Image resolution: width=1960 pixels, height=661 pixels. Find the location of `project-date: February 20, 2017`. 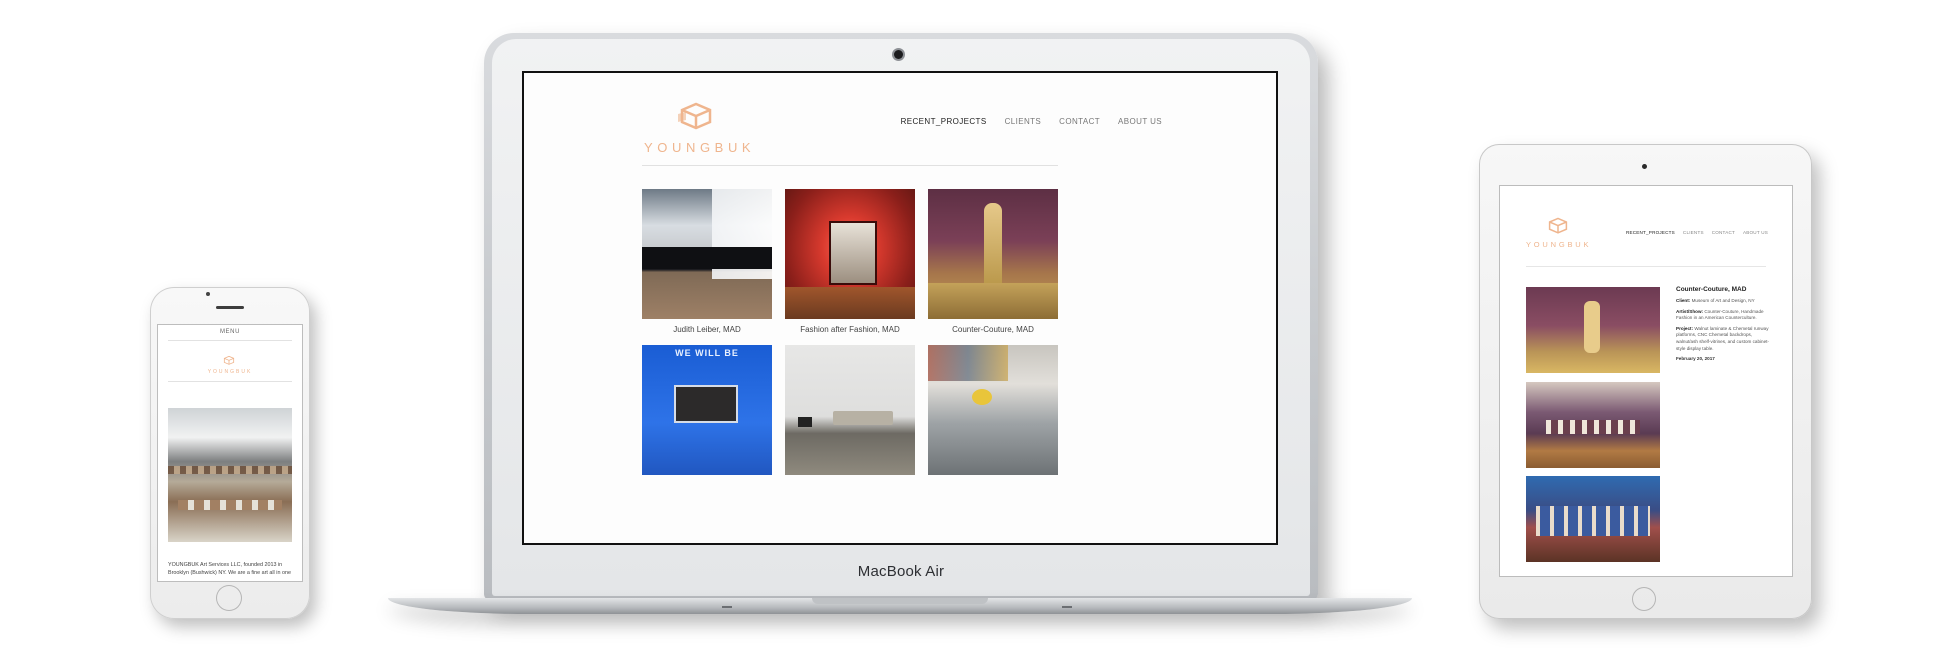

project-date: February 20, 2017 is located at coordinates (1695, 359).